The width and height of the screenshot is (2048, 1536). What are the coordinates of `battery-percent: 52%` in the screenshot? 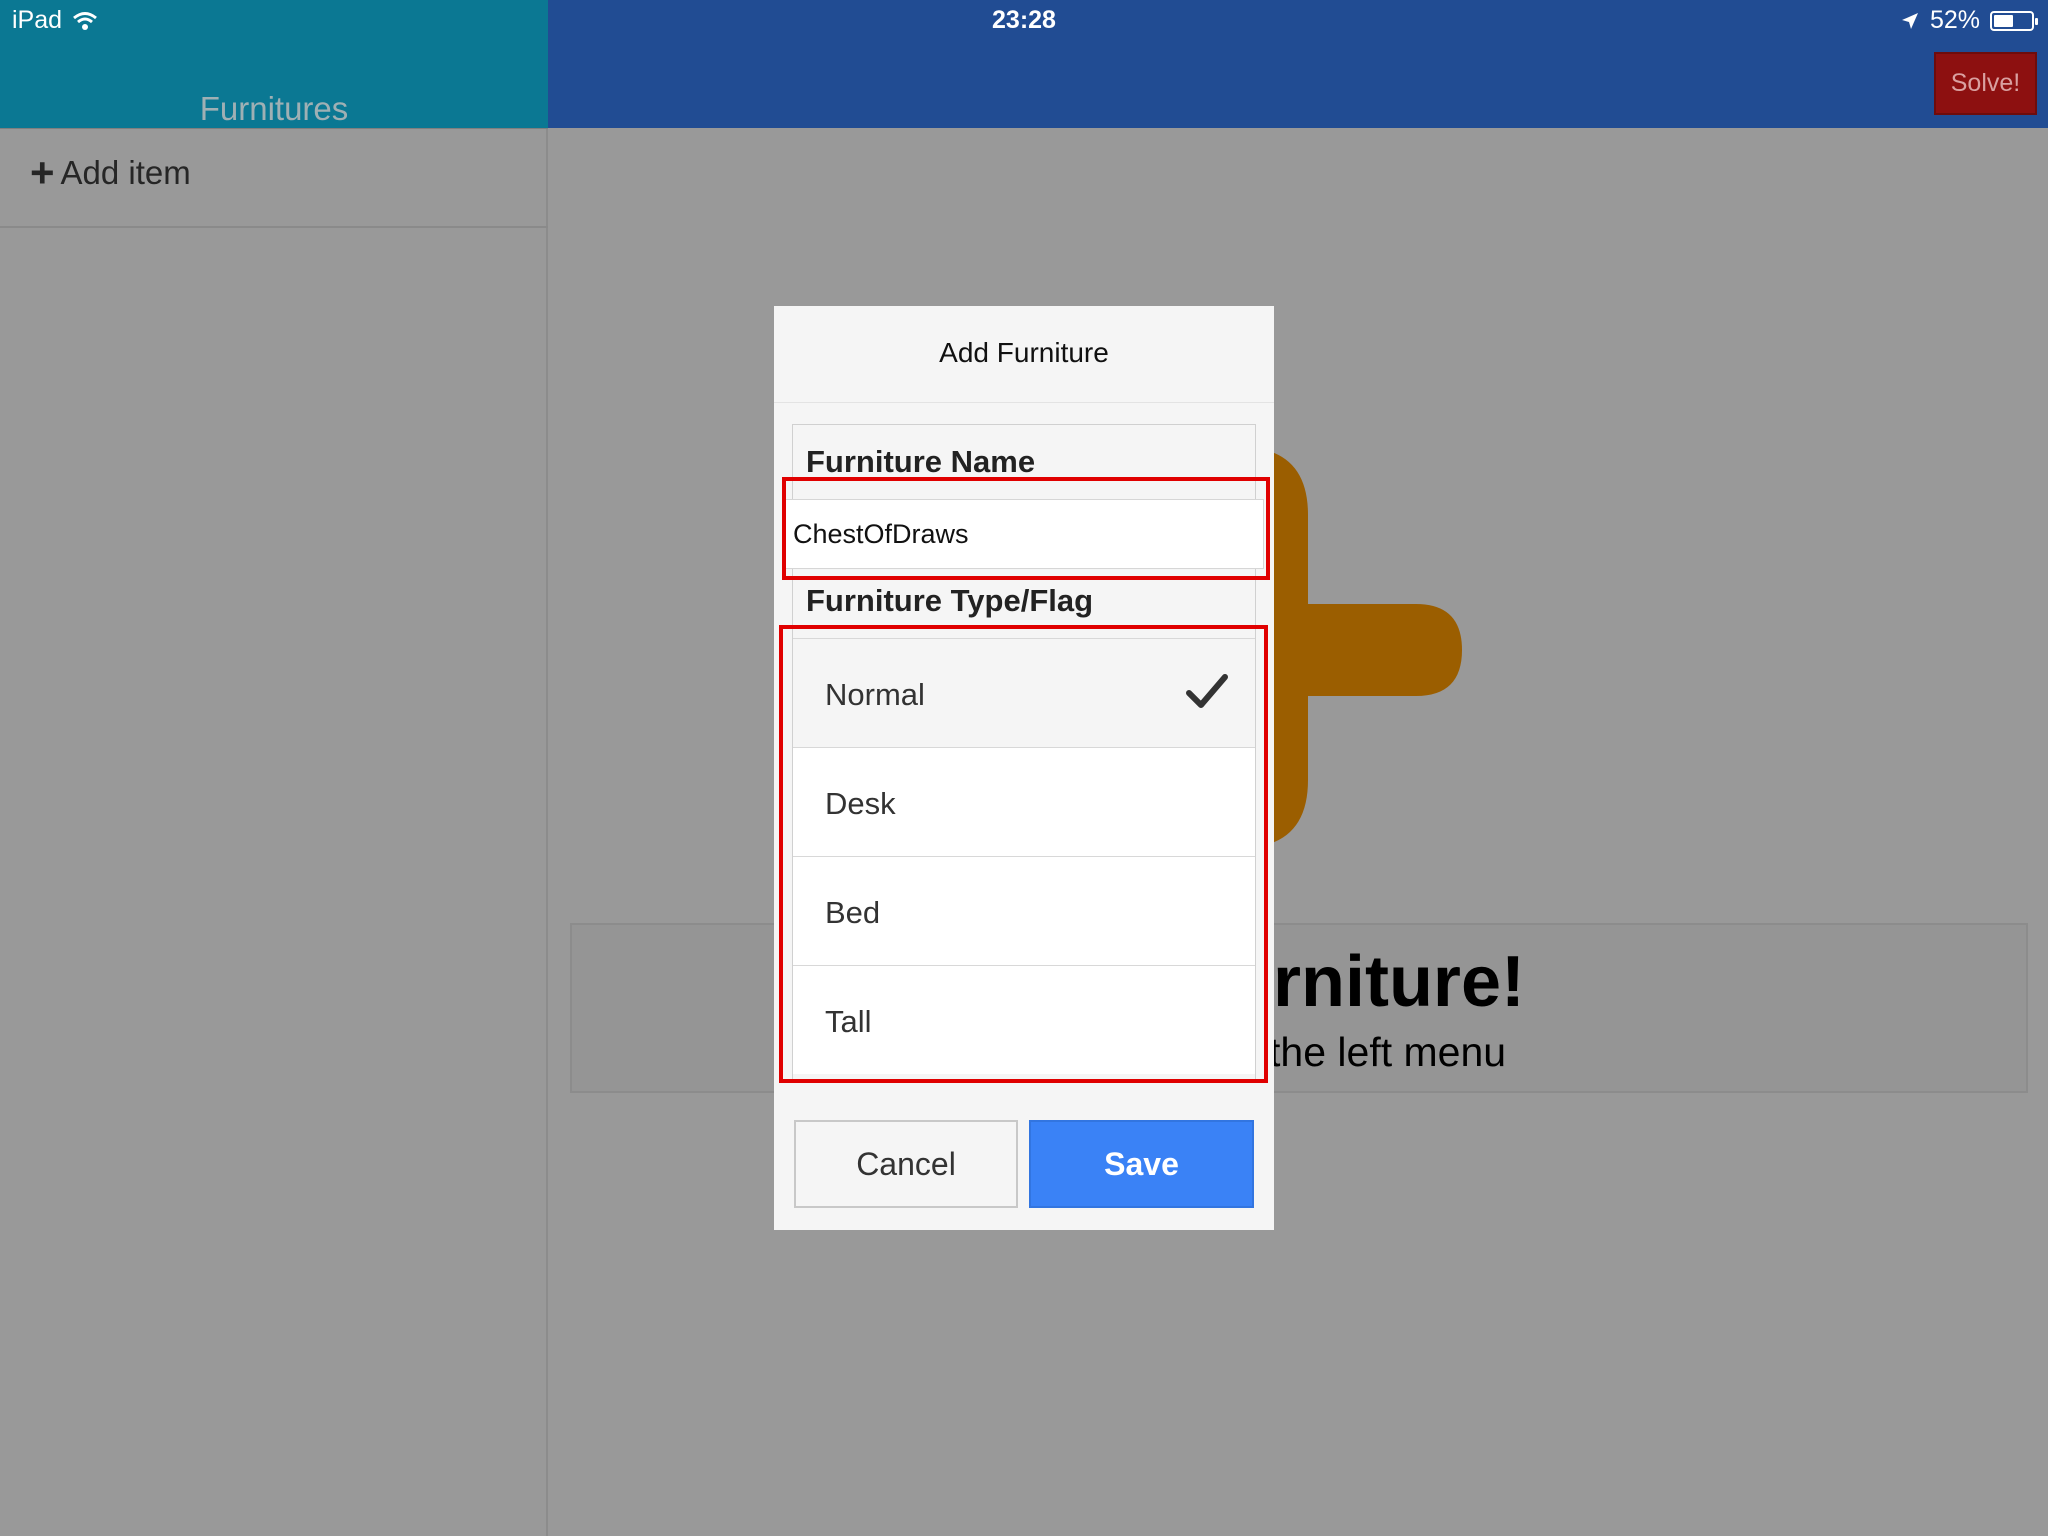 It's located at (1954, 20).